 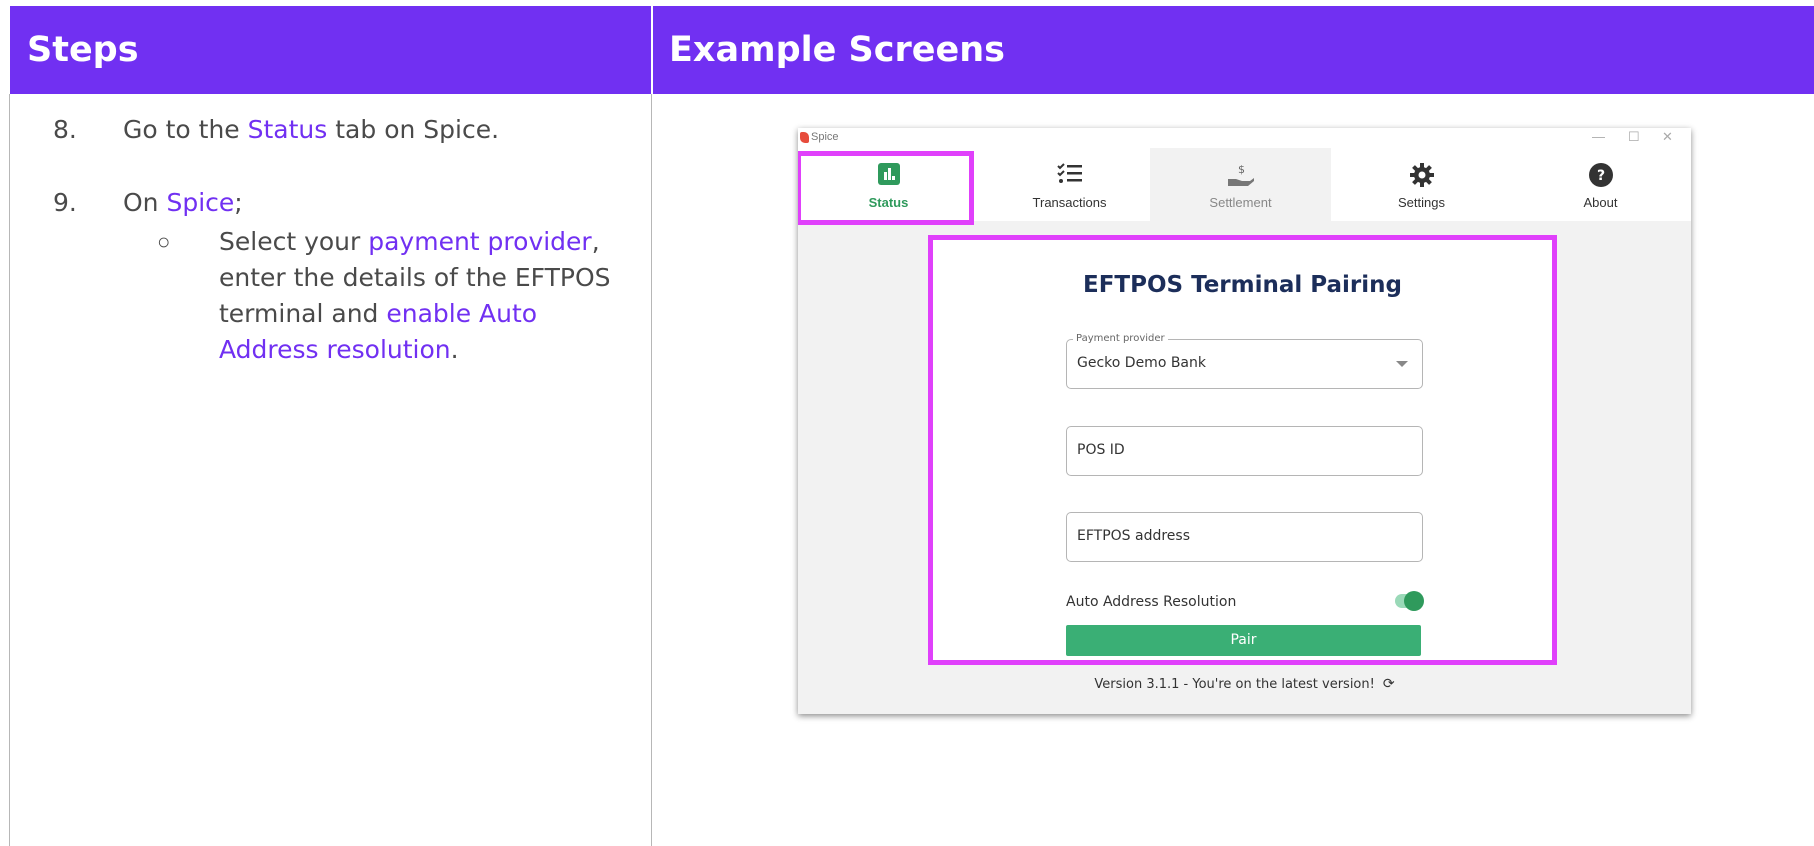 I want to click on step-text: Go to the Status tab on Spice., so click(x=311, y=130).